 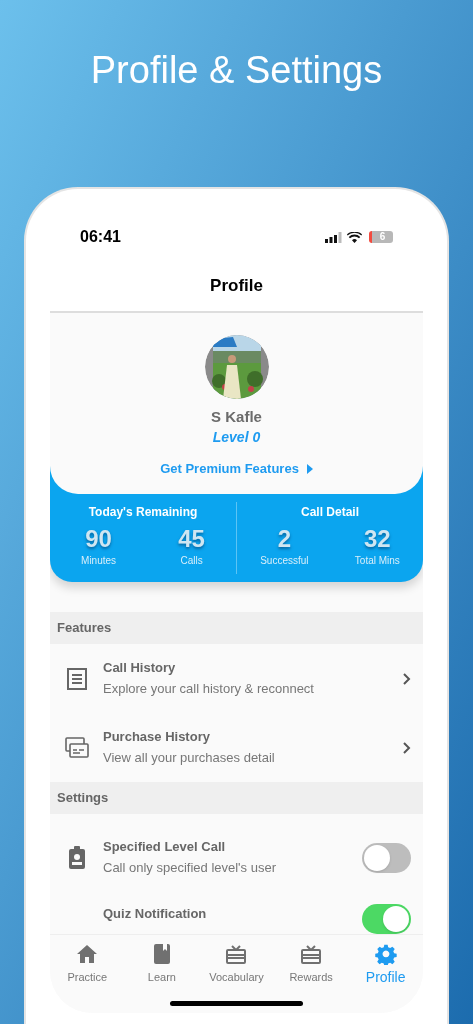 What do you see at coordinates (191, 561) in the screenshot?
I see `stat-label: Calls` at bounding box center [191, 561].